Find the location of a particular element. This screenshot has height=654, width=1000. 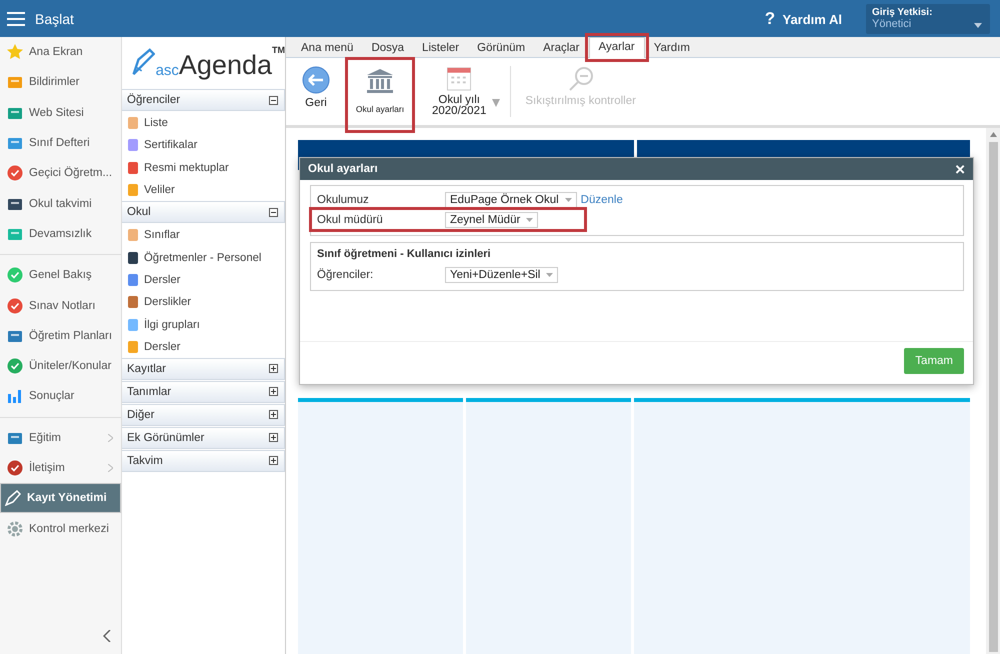

school-year-dropdown: Okul yılı 2020/2021 is located at coordinates (464, 91).